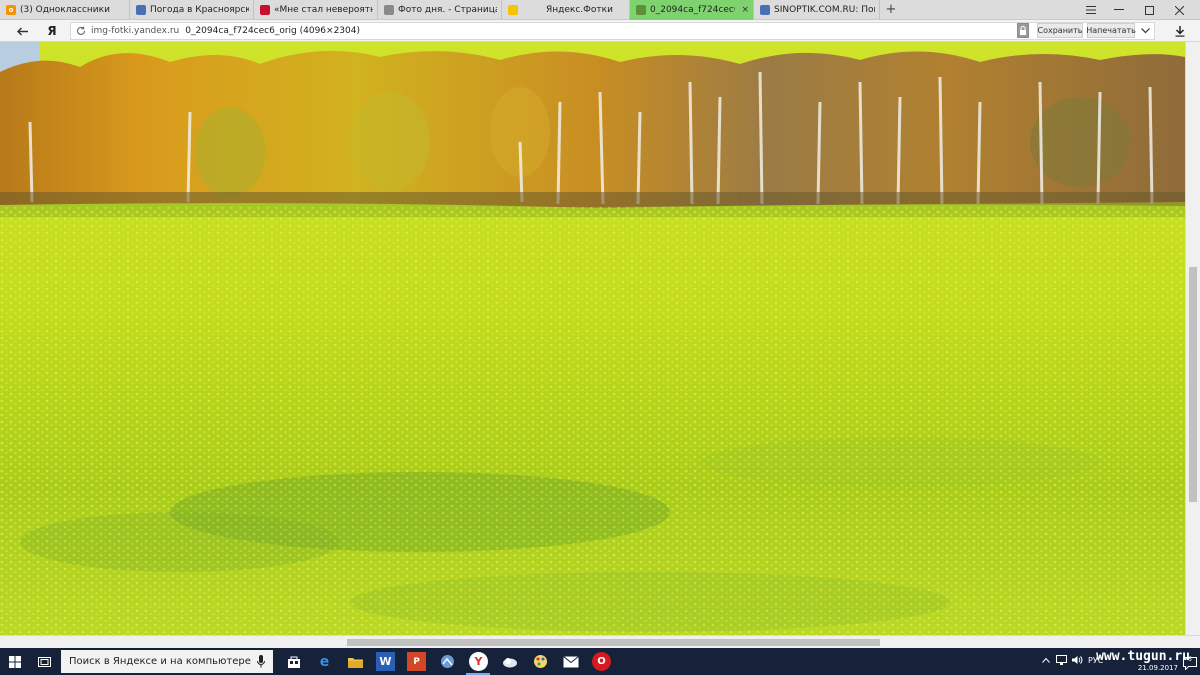  Describe the element at coordinates (579, 10) in the screenshot. I see `tab-label: Яндекс.Фотки` at that location.